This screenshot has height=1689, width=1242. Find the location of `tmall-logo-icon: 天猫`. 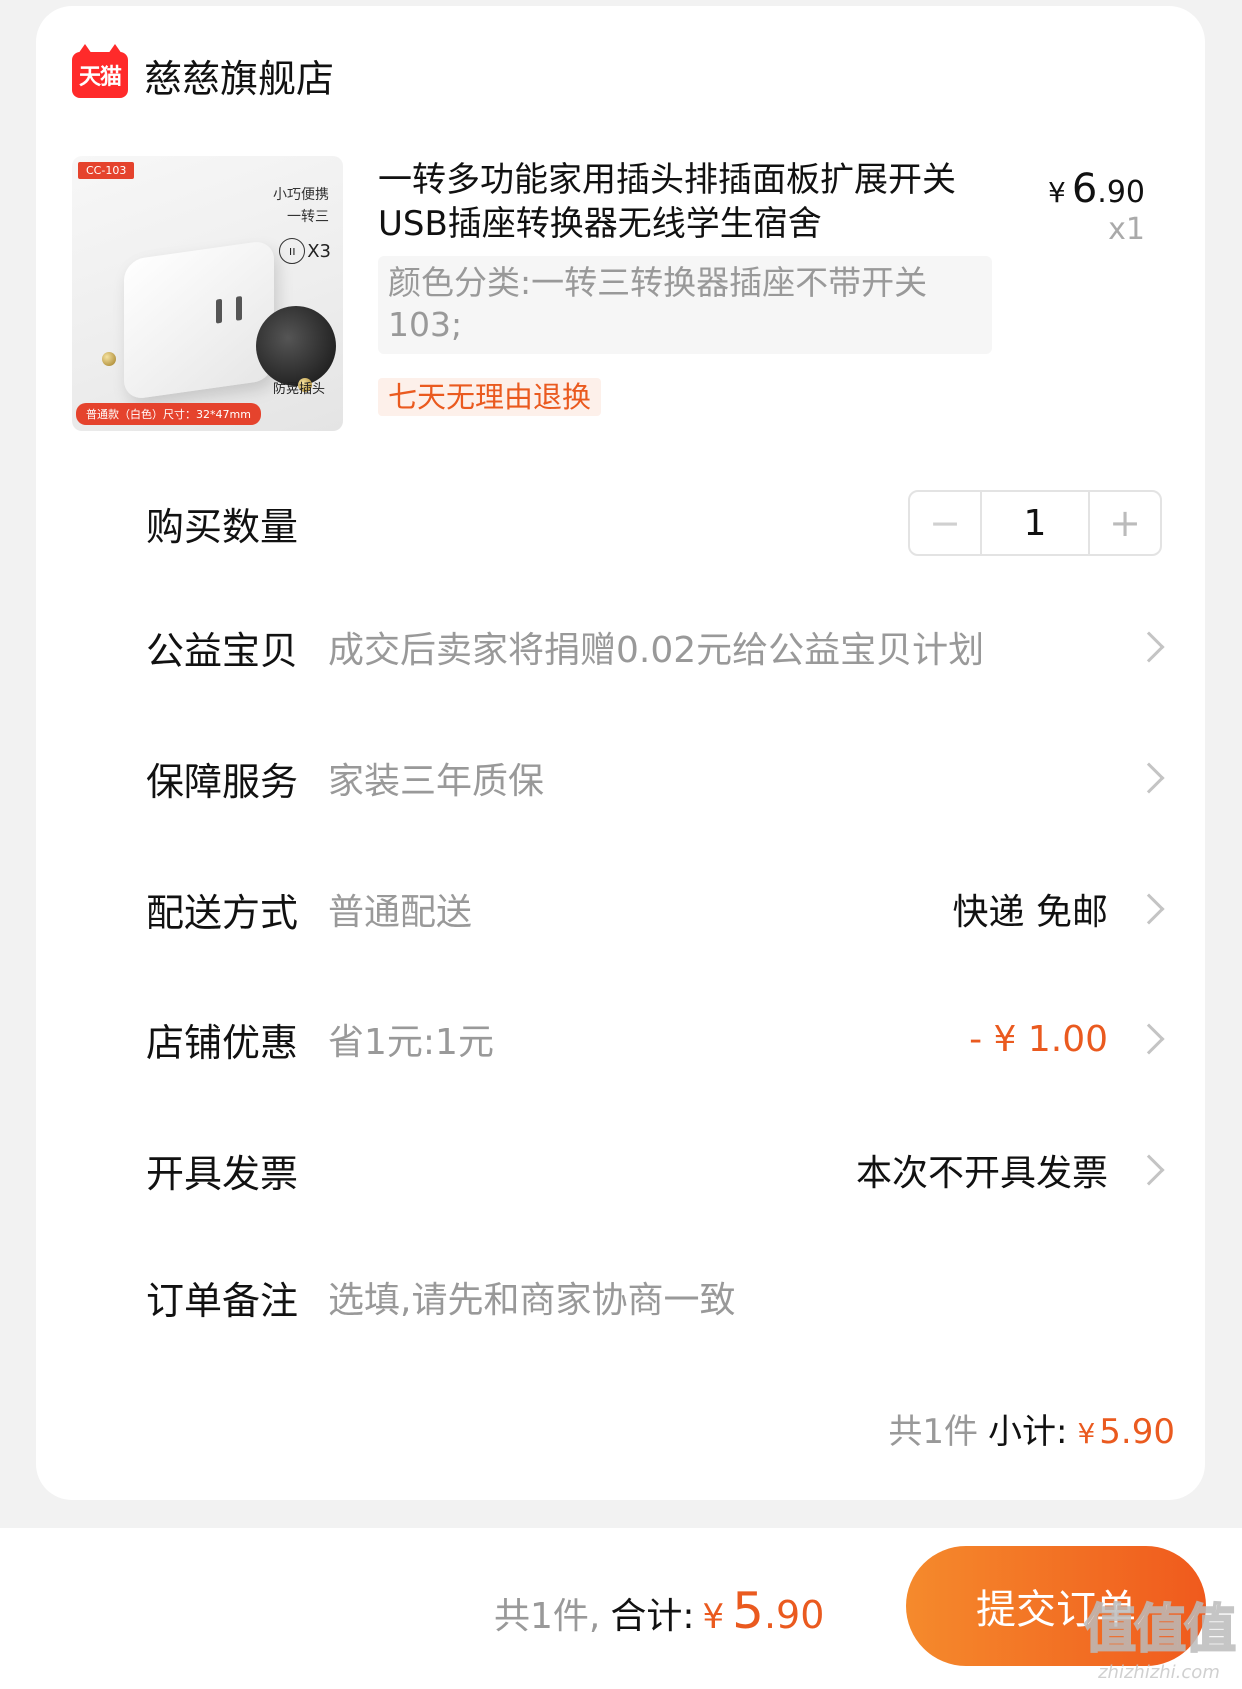

tmall-logo-icon: 天猫 is located at coordinates (100, 71).